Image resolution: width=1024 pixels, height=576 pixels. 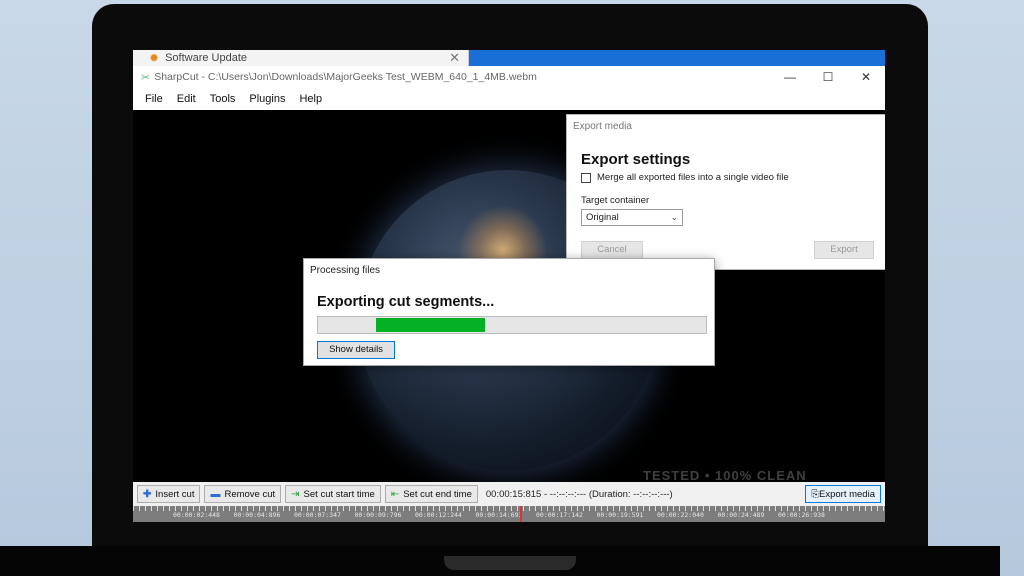 What do you see at coordinates (250, 494) in the screenshot?
I see `remove-cut-label: Remove cut` at bounding box center [250, 494].